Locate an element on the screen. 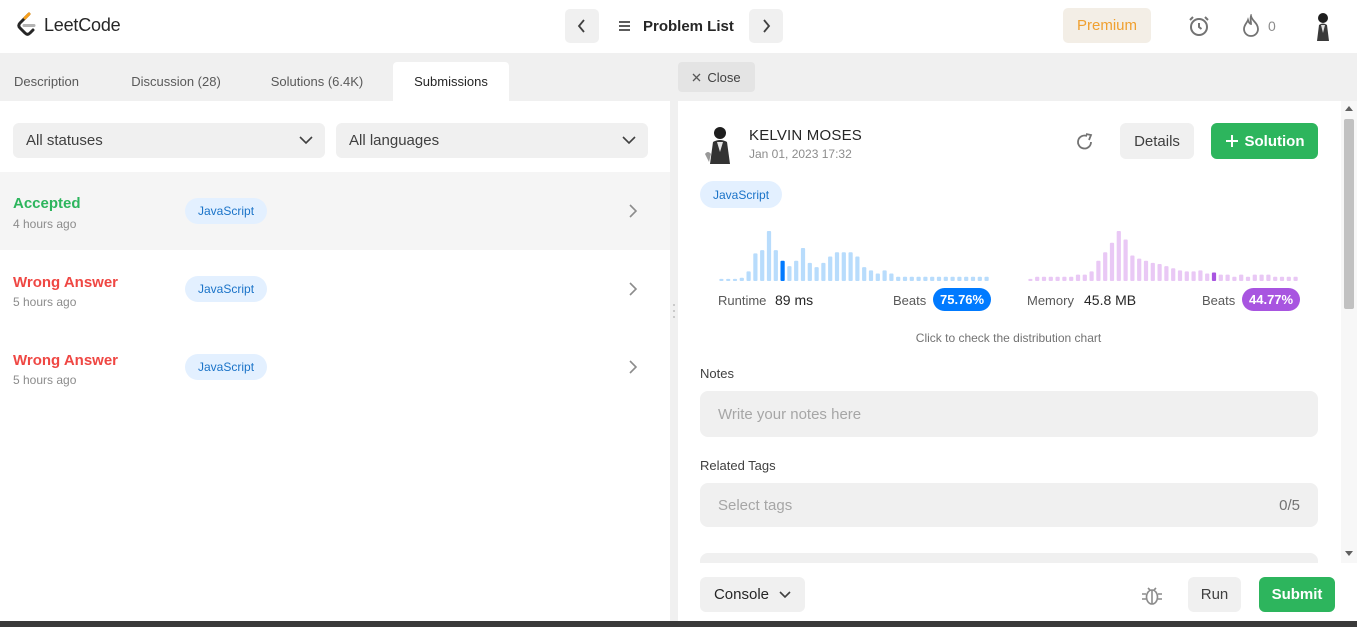 Image resolution: width=1357 pixels, height=627 pixels. fire-icon is located at coordinates (1251, 25).